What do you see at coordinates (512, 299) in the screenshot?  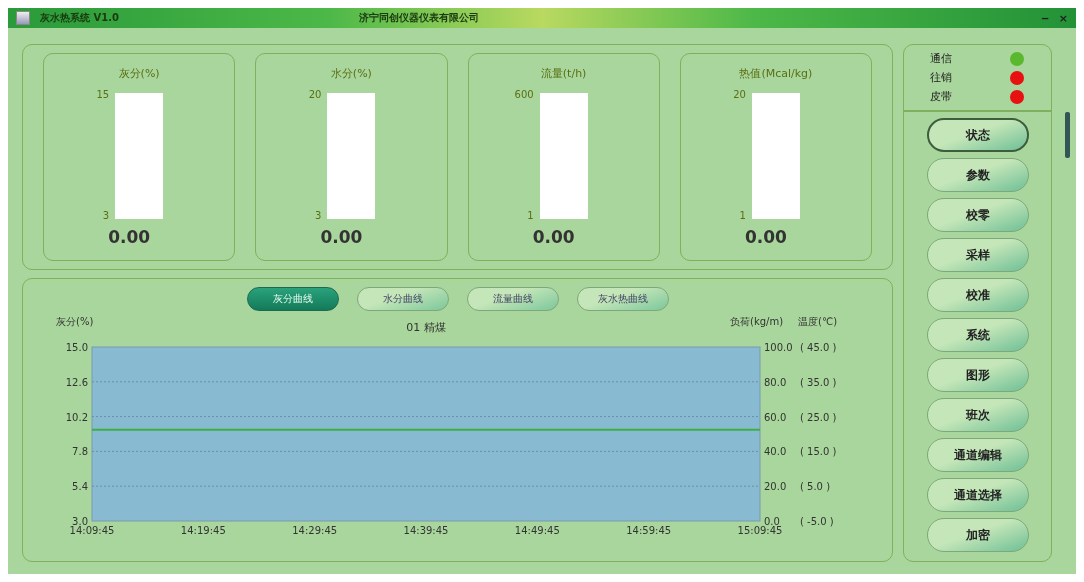 I see `curve-tab: 流量曲线` at bounding box center [512, 299].